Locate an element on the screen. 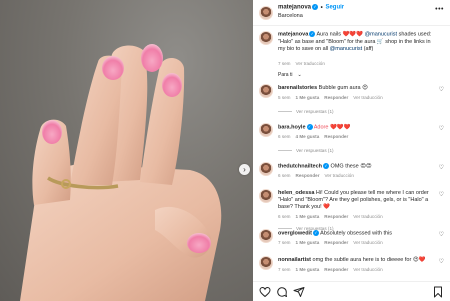 This screenshot has height=301, width=450. heart-icon is located at coordinates (265, 292).